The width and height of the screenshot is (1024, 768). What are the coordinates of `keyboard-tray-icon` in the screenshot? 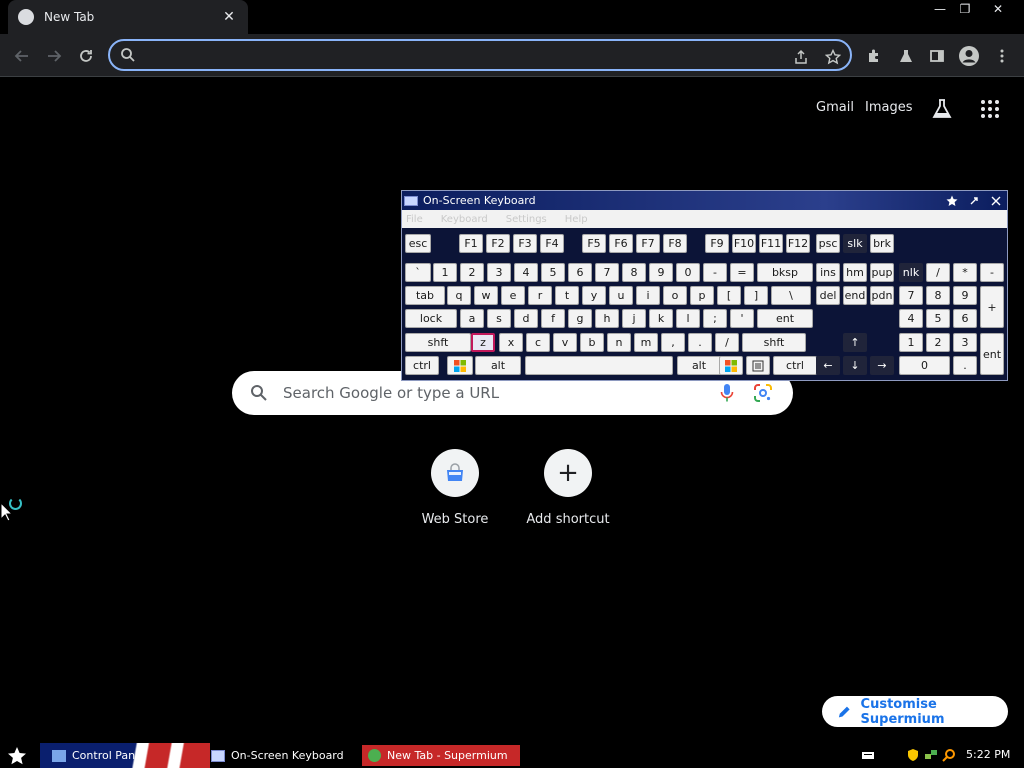 It's located at (868, 755).